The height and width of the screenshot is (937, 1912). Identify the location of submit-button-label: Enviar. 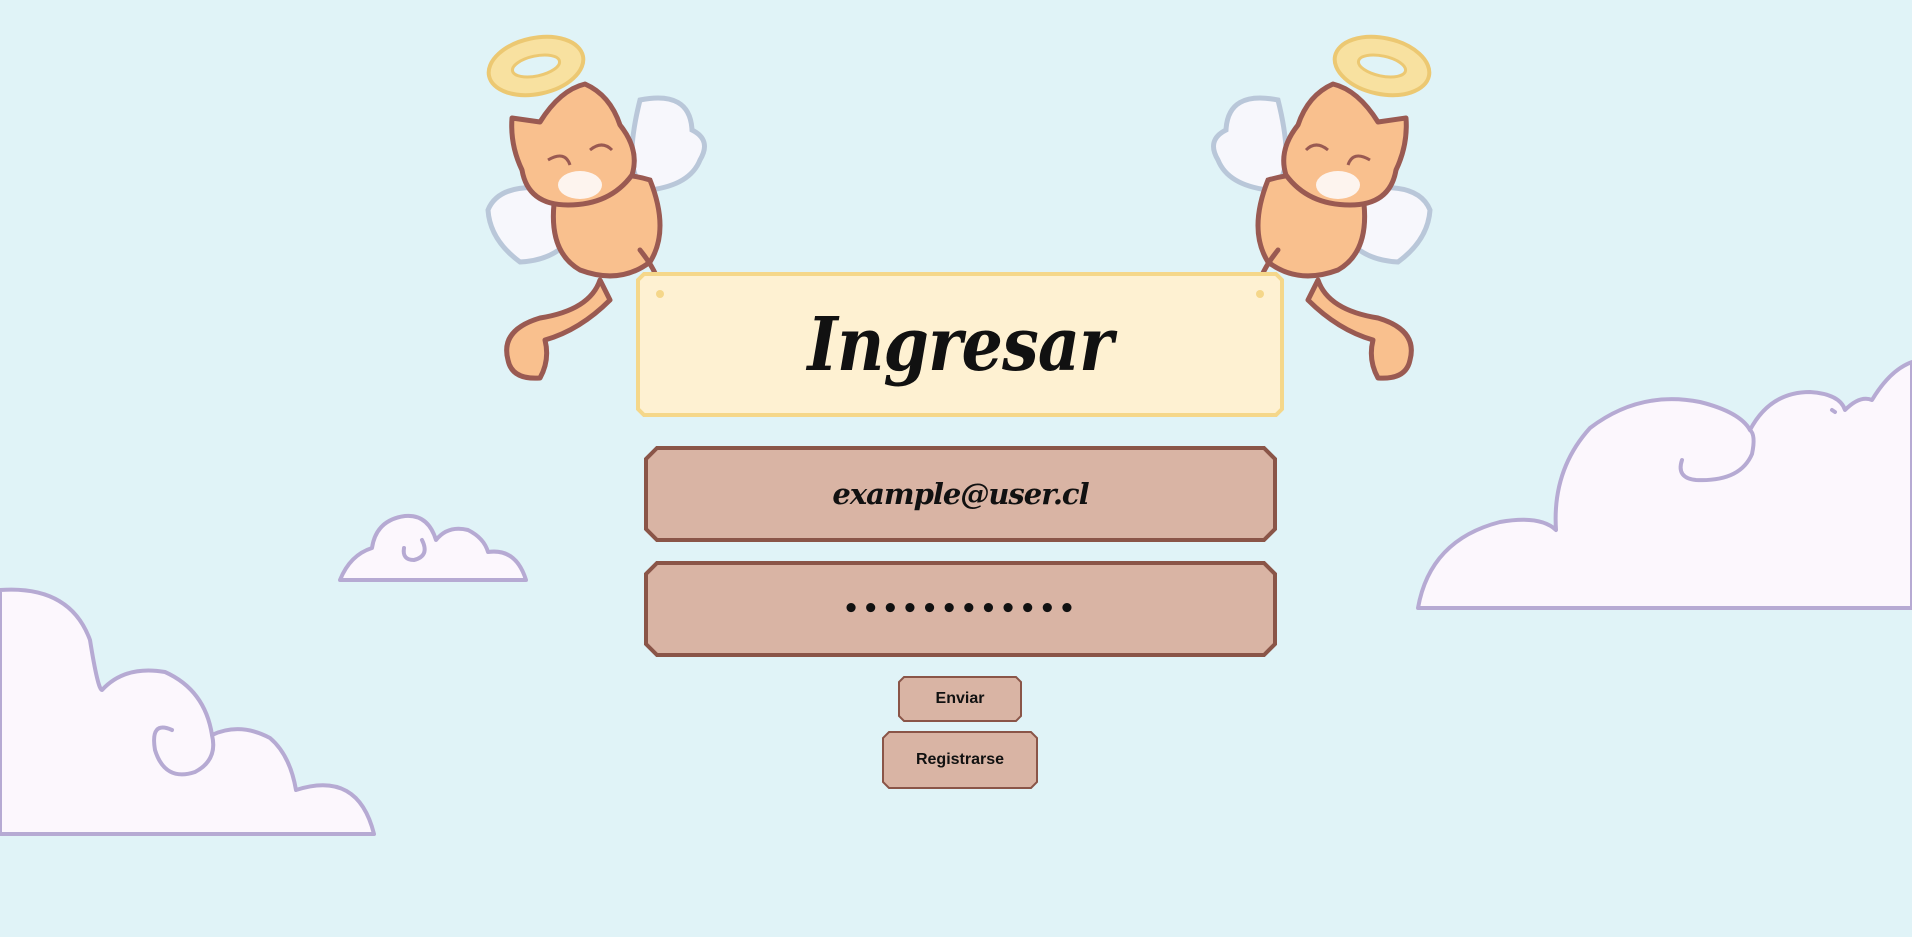
(960, 698).